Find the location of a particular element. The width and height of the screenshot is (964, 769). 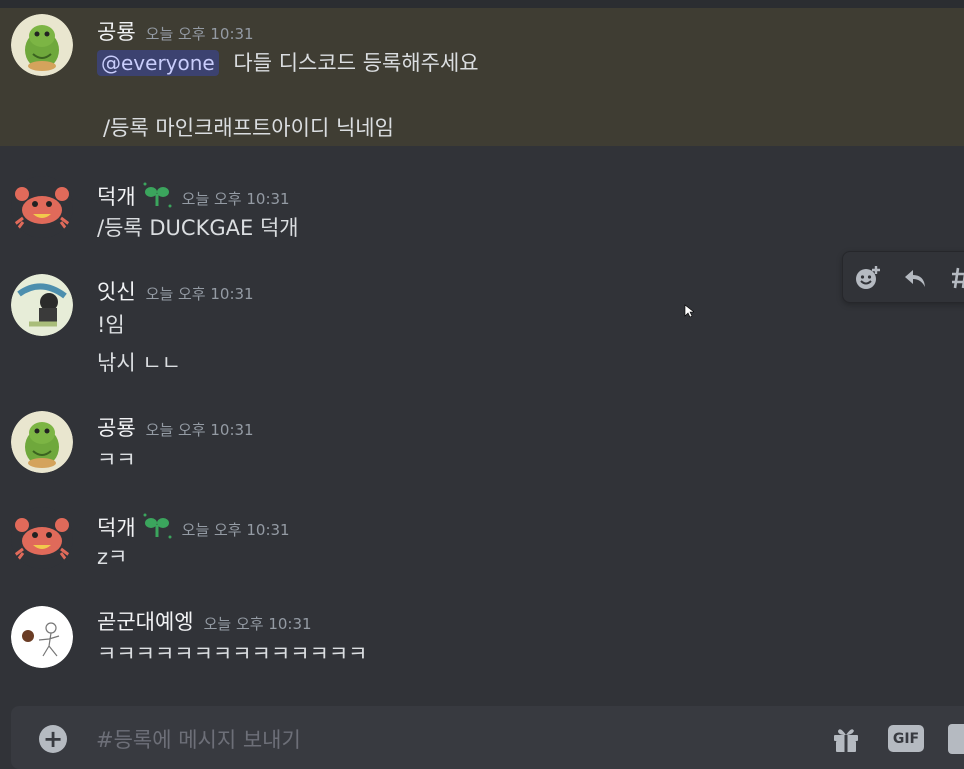

message-hover-toolbar is located at coordinates (903, 277).